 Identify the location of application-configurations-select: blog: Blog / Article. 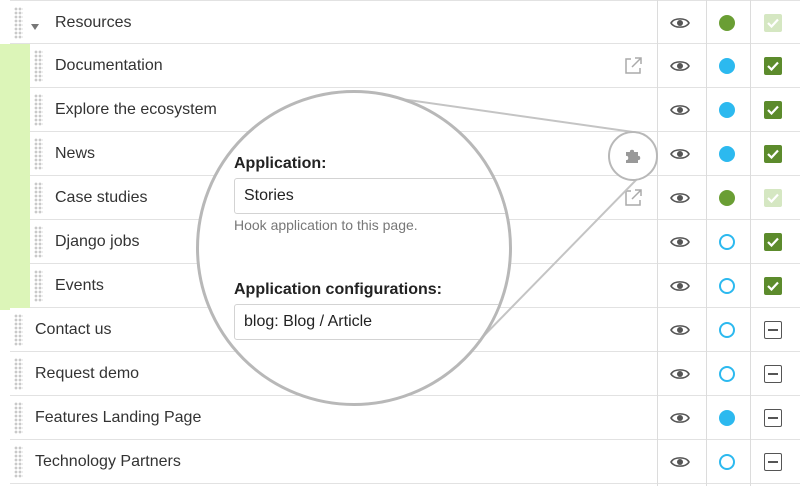
(371, 322).